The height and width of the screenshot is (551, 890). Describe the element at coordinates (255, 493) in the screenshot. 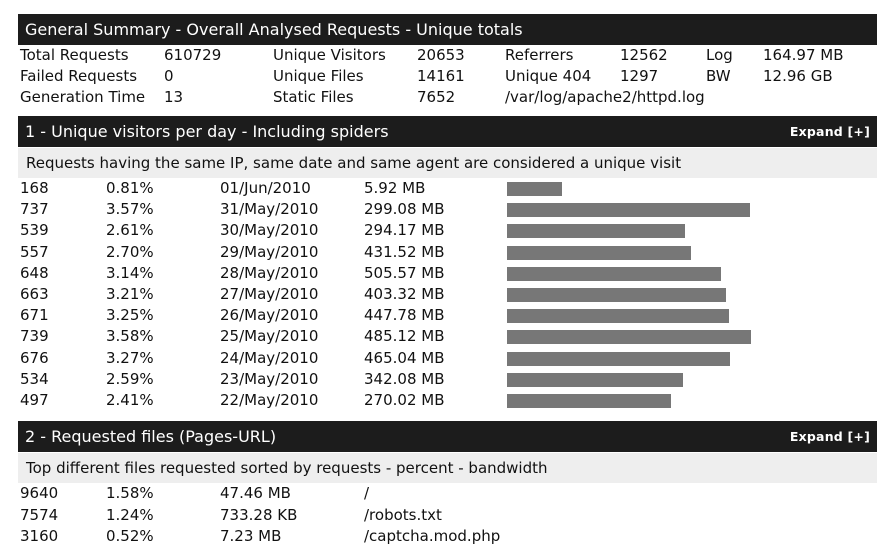

I see `bandwidth-cell: 47.46 MB` at that location.